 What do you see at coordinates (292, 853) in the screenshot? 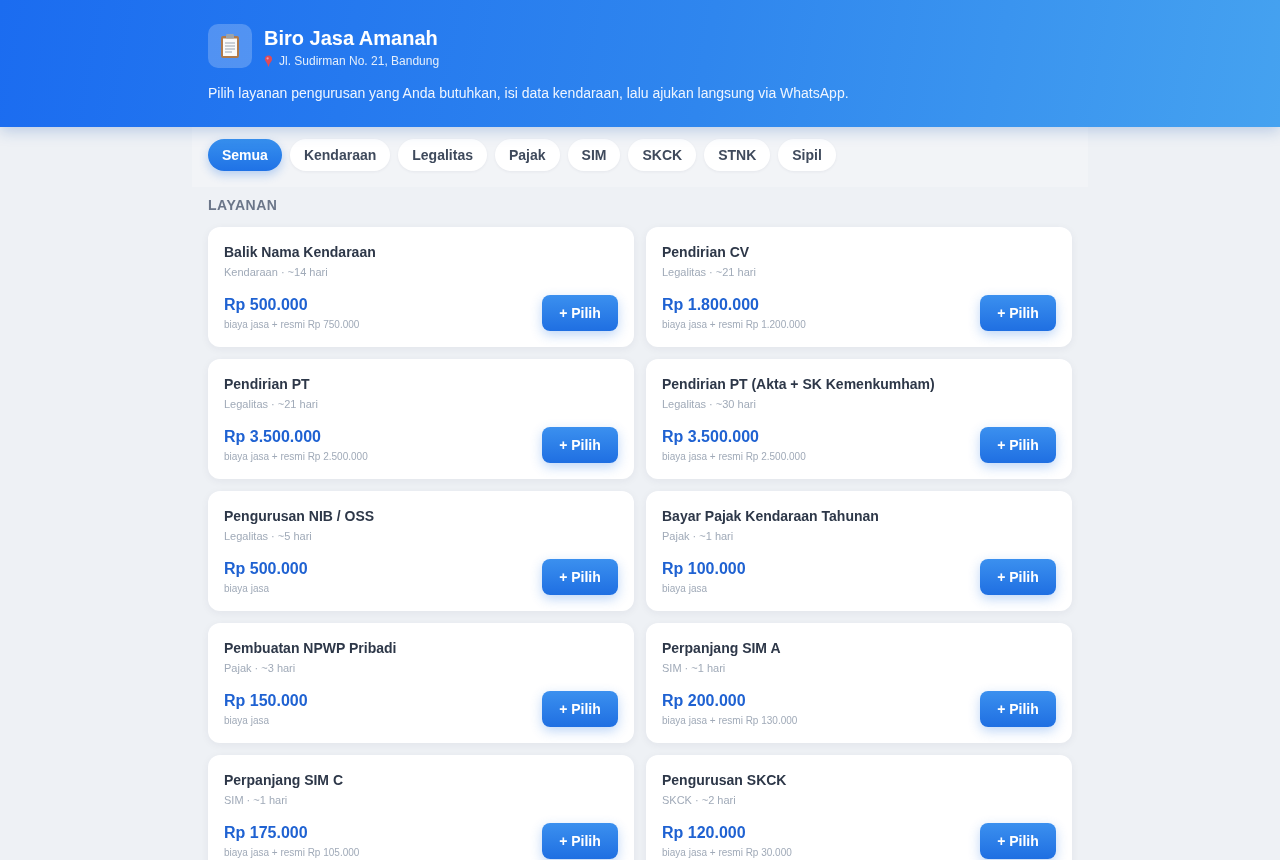
I see `fee-note: biaya jasa + resmi Rp 105.000` at bounding box center [292, 853].